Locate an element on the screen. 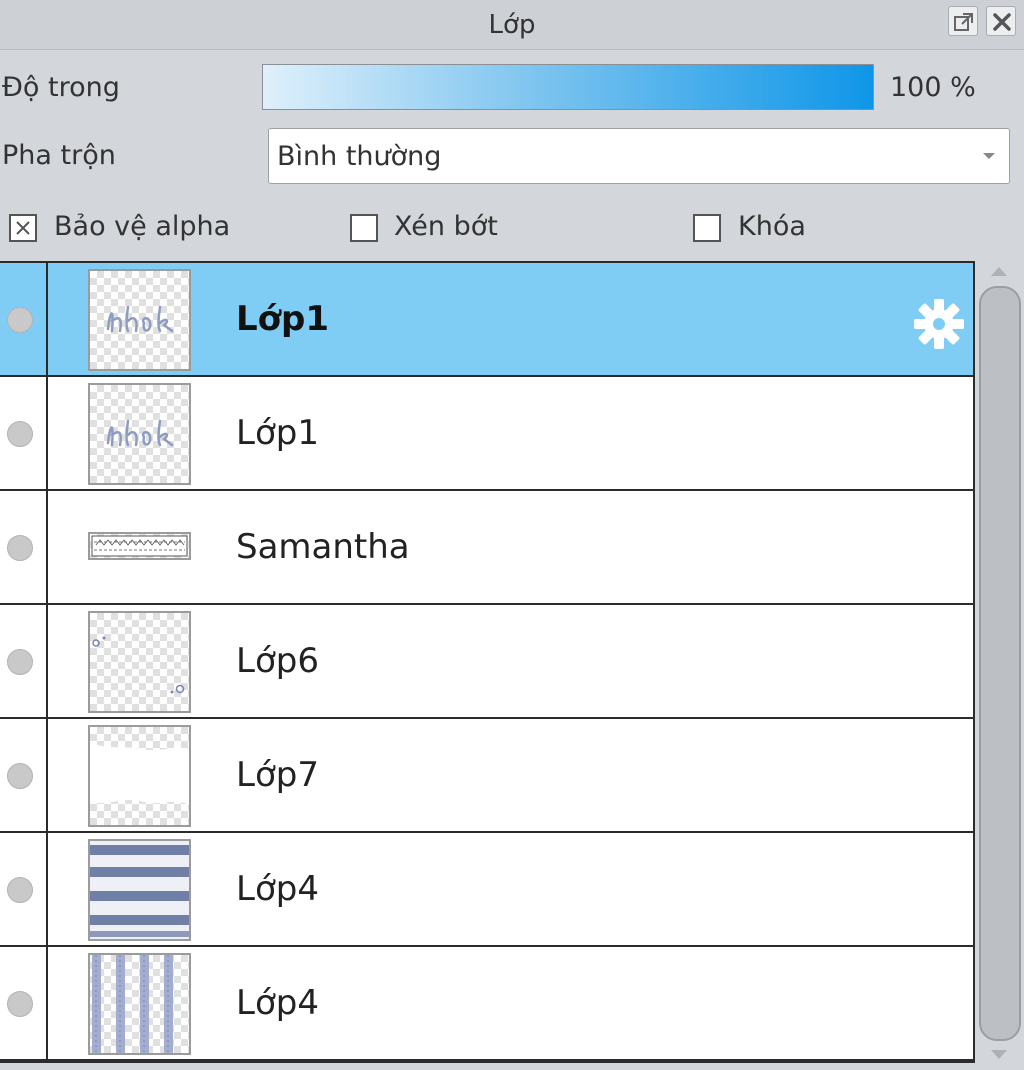 The image size is (1024, 1070). blend-mode-label: Pha trộn is located at coordinates (59, 155).